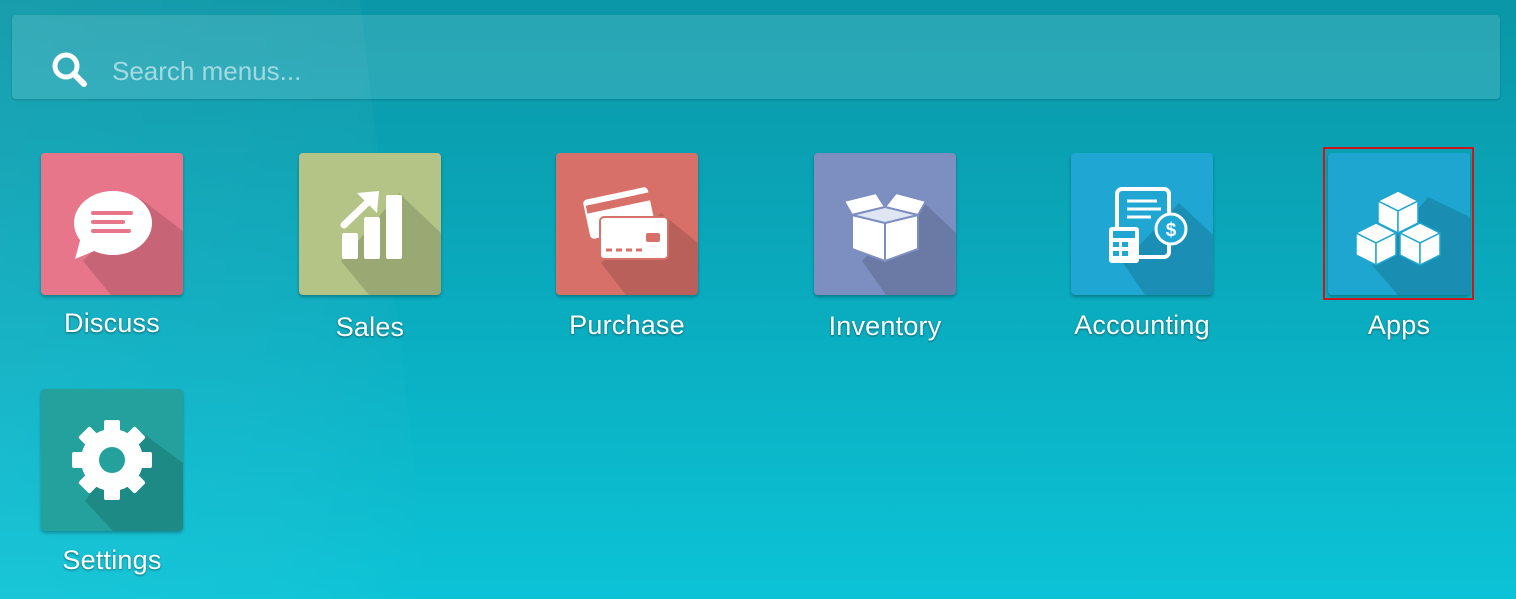 This screenshot has height=599, width=1516. What do you see at coordinates (885, 326) in the screenshot?
I see `app-inventory-label: Inventory` at bounding box center [885, 326].